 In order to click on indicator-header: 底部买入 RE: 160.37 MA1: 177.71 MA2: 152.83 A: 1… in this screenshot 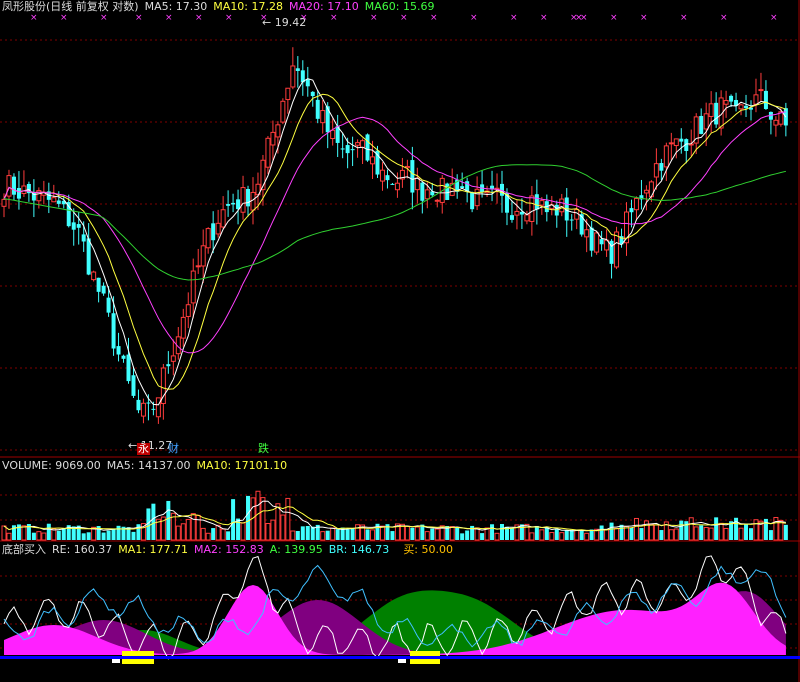, I will do `click(230, 549)`.